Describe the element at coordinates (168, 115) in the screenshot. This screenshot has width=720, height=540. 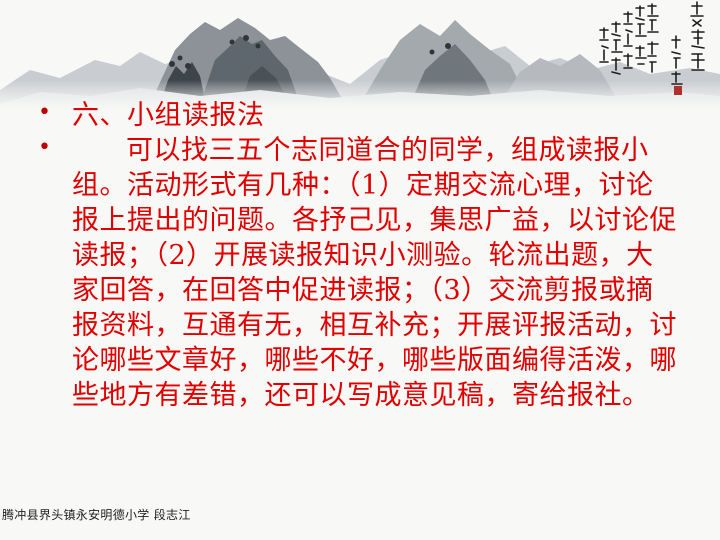
I see `section-heading: 六、小组读报法` at that location.